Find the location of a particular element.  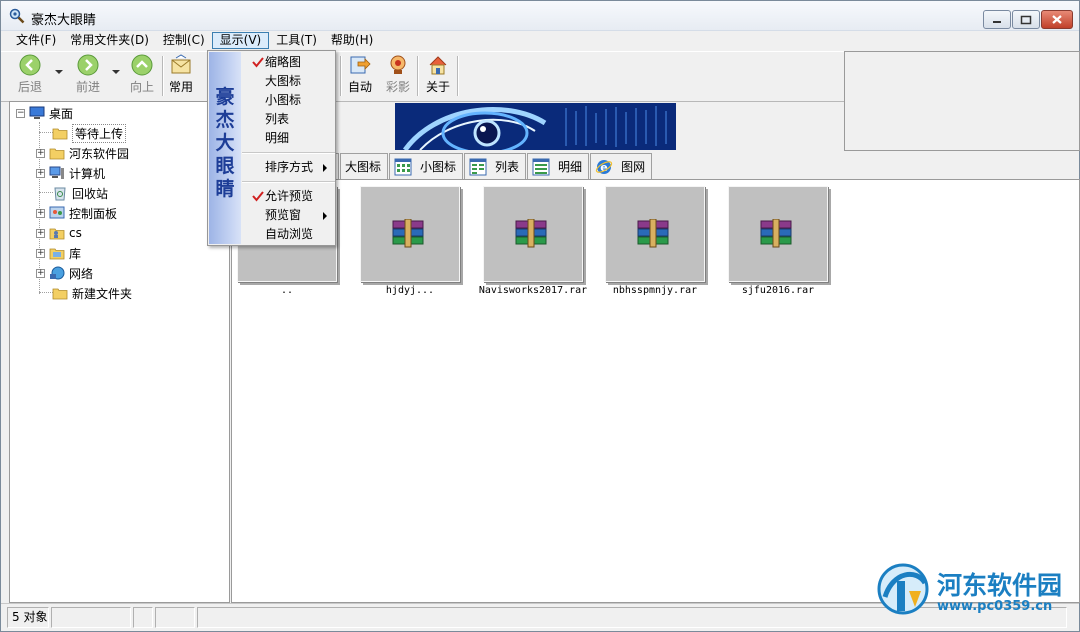

menu-view: 显示(V) is located at coordinates (240, 40).